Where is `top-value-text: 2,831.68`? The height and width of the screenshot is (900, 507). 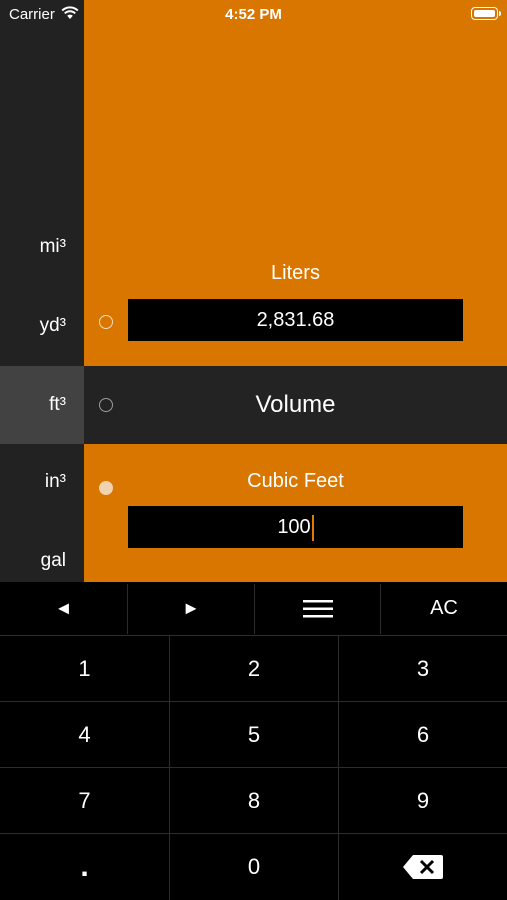
top-value-text: 2,831.68 is located at coordinates (295, 320).